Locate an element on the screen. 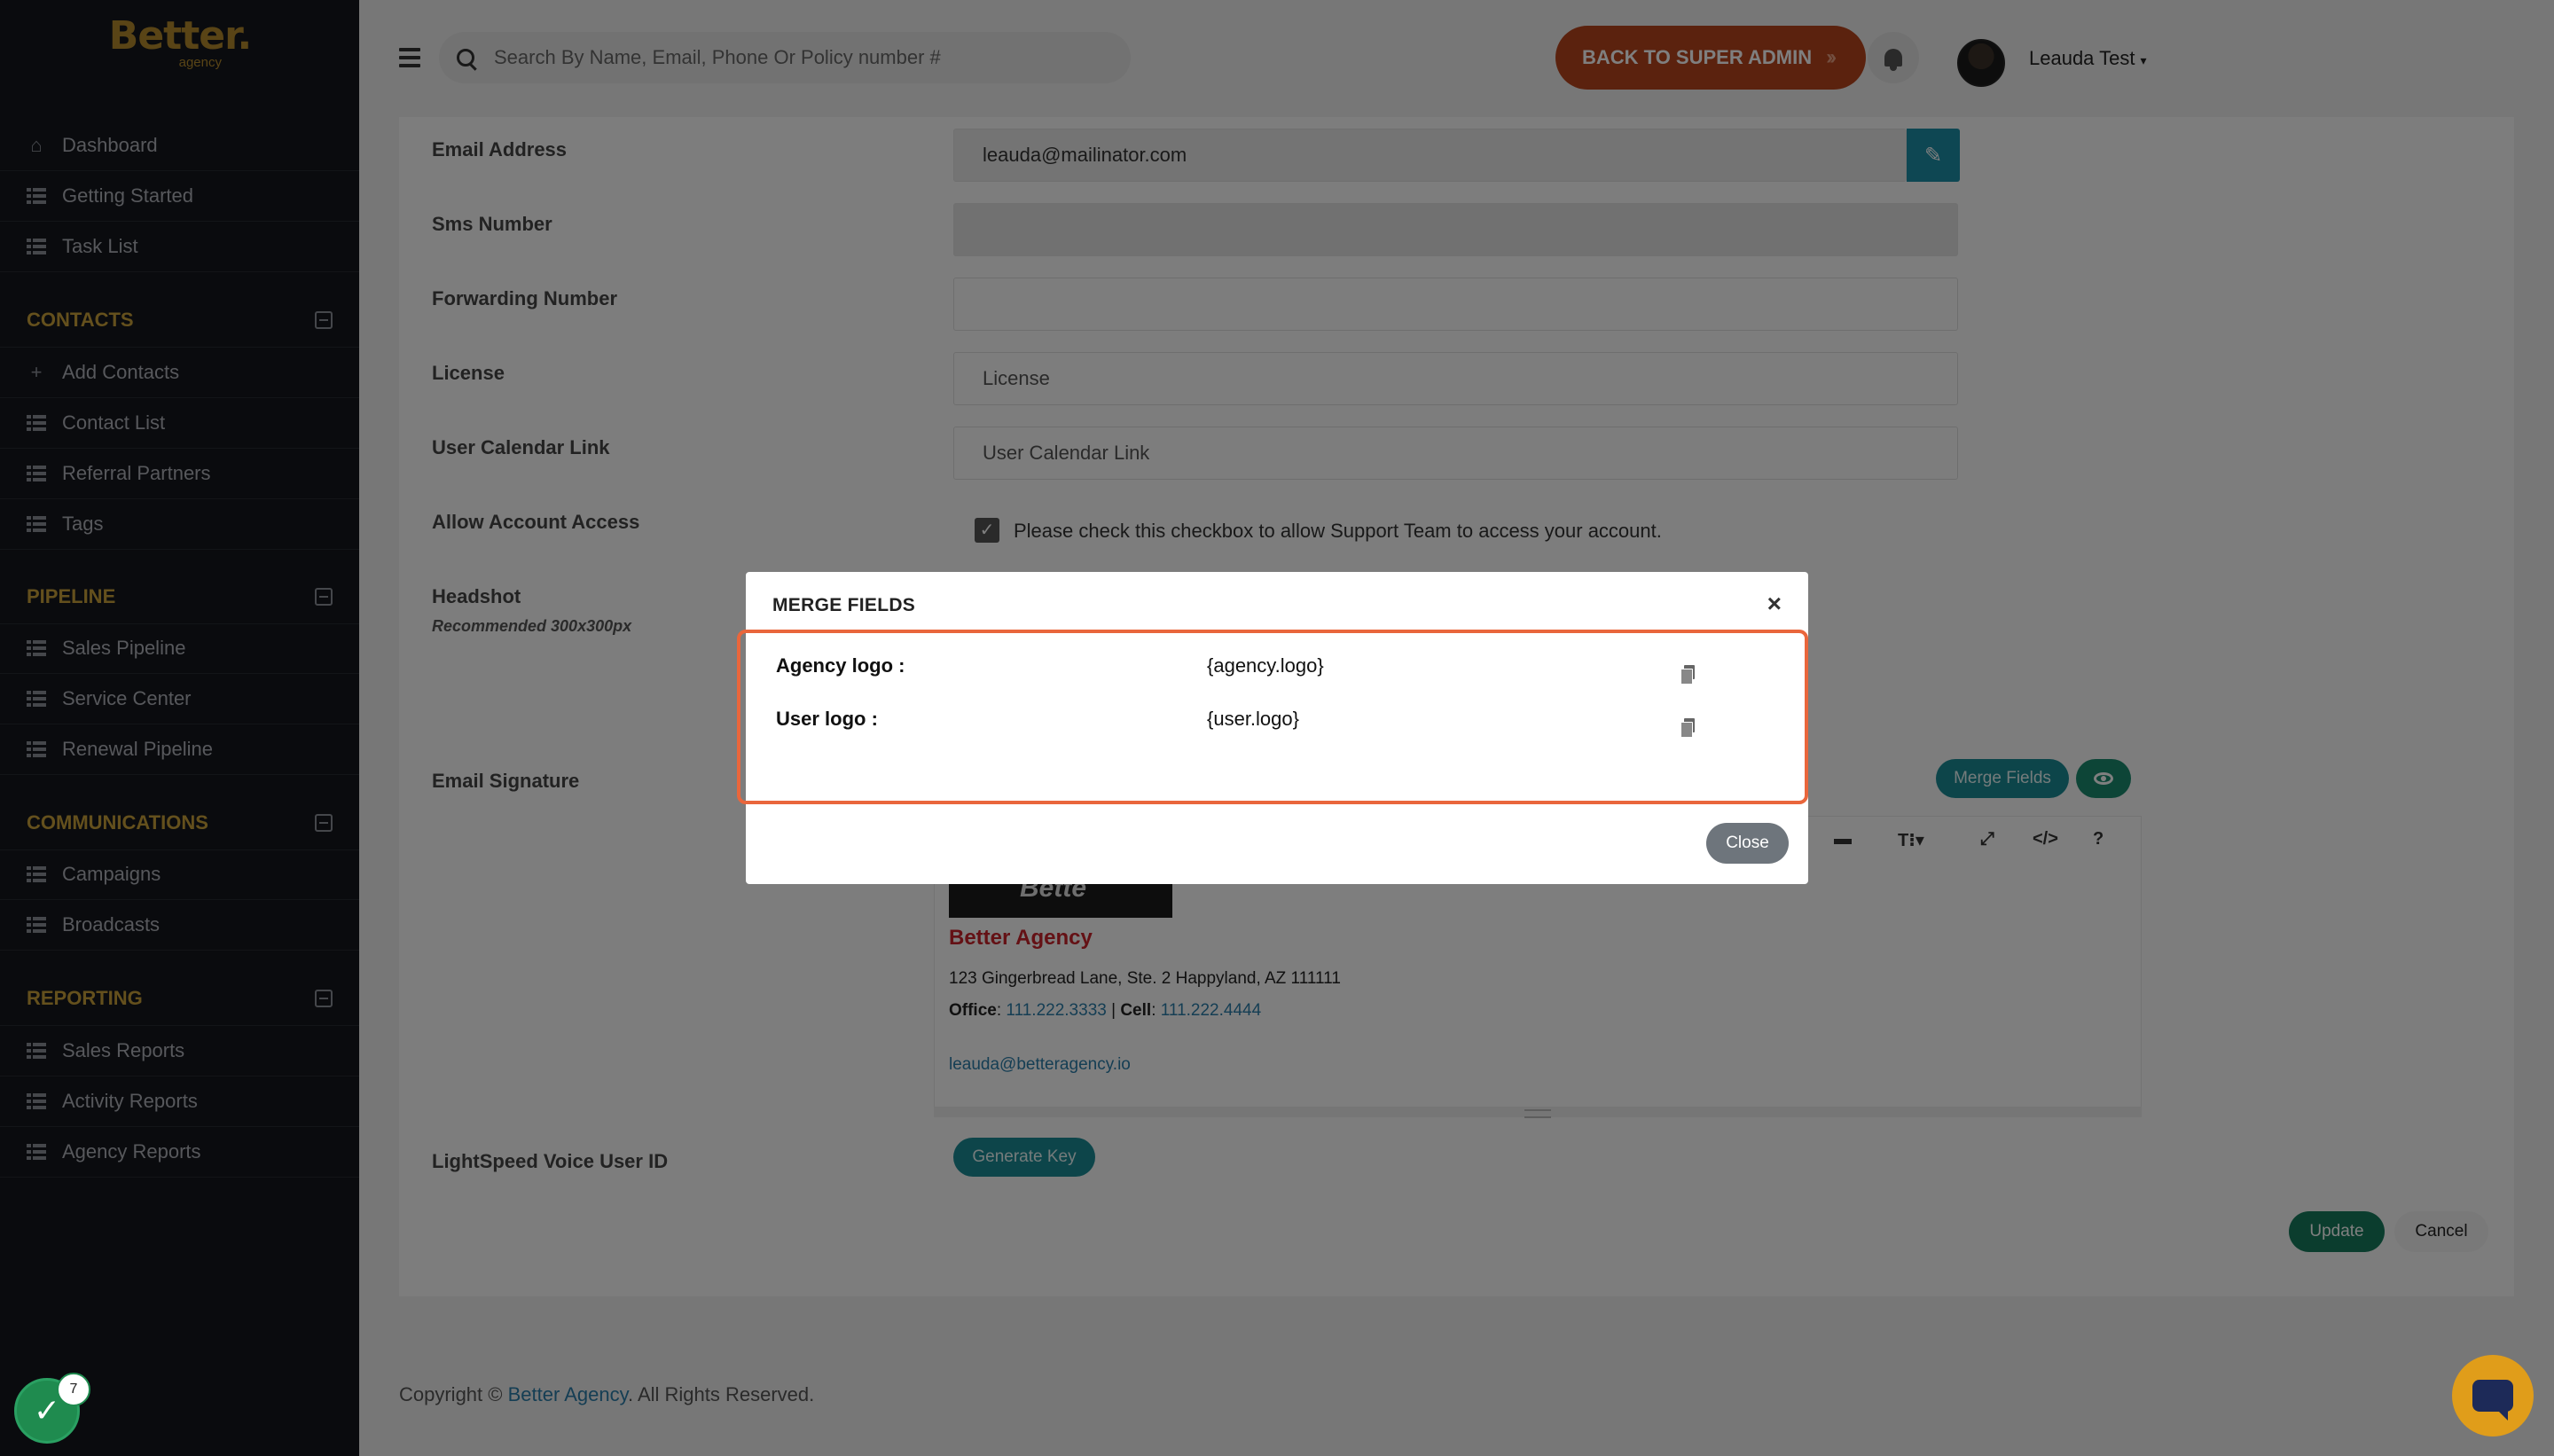 The width and height of the screenshot is (2554, 1456). merge-field-value: {user.logo} is located at coordinates (1253, 719).